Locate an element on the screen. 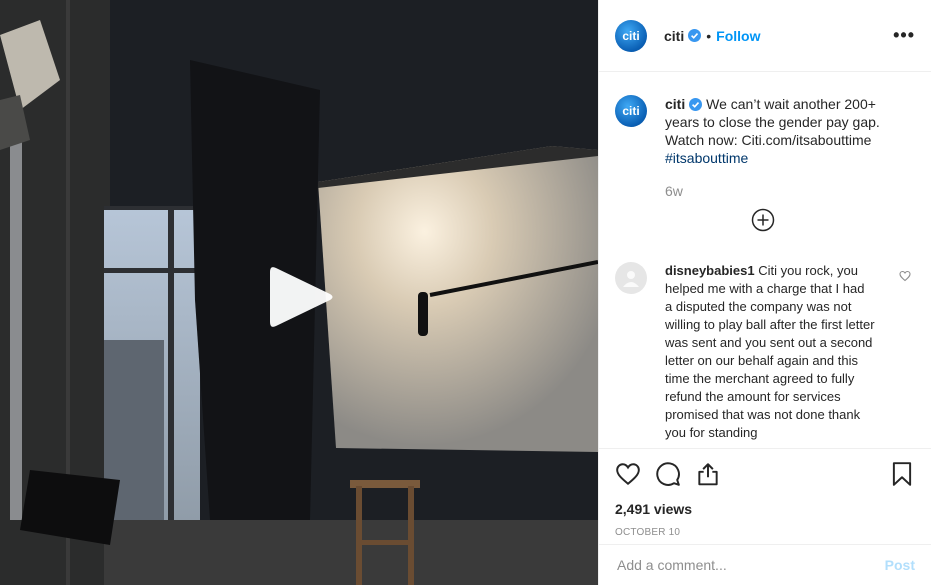 The image size is (931, 585). user-silhouette-icon is located at coordinates (631, 279).